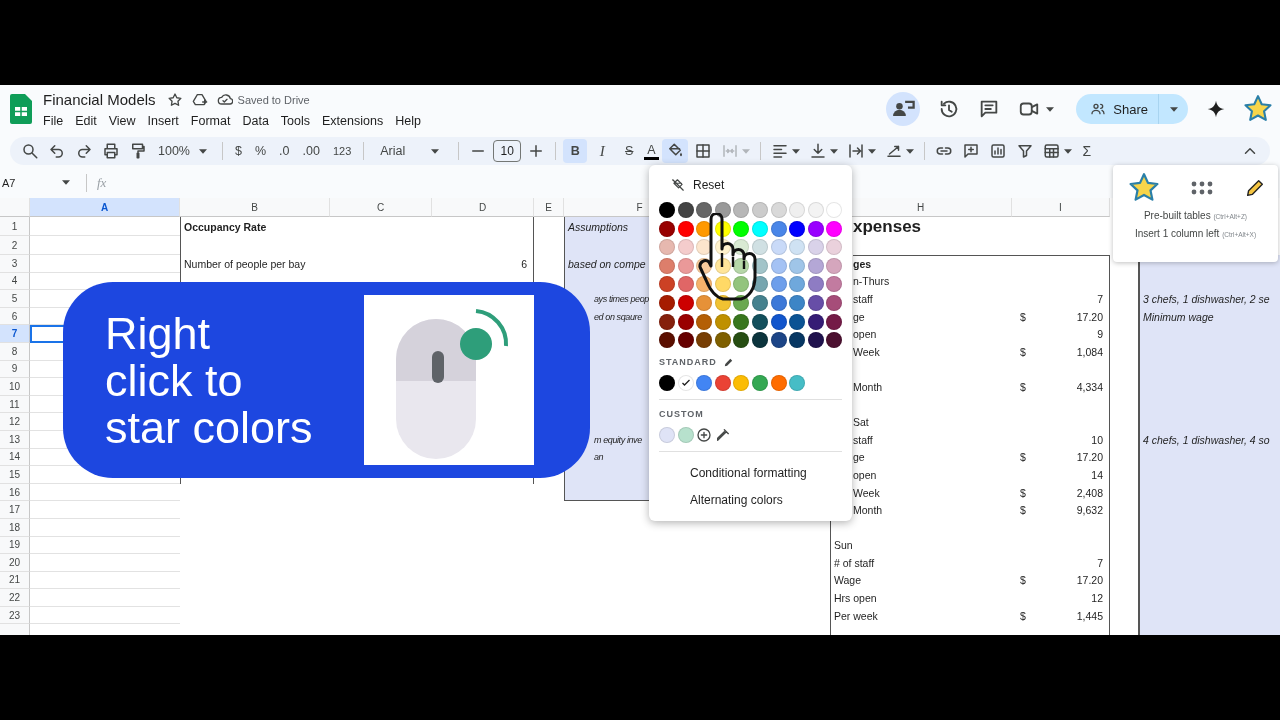 This screenshot has height=720, width=1280. What do you see at coordinates (199, 99) in the screenshot?
I see `drive-icon` at bounding box center [199, 99].